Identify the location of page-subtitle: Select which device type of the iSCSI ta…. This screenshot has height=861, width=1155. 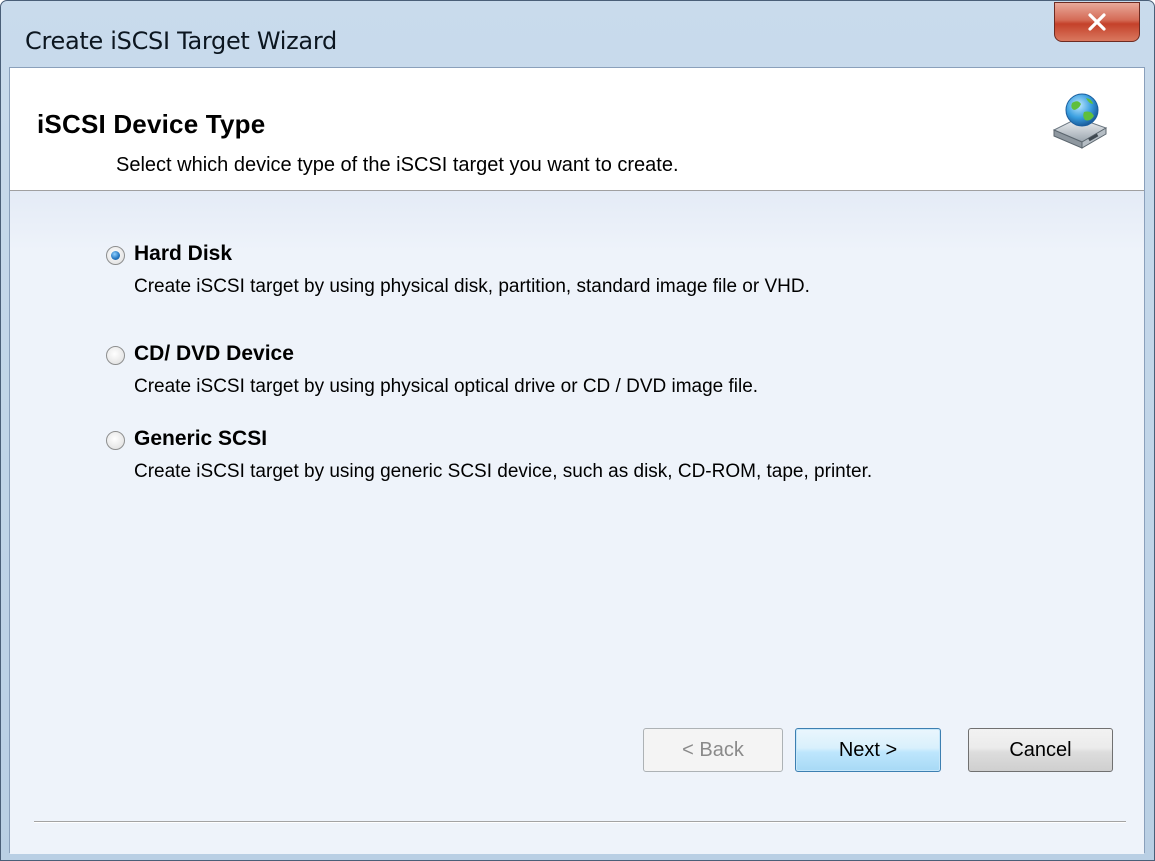
(397, 165).